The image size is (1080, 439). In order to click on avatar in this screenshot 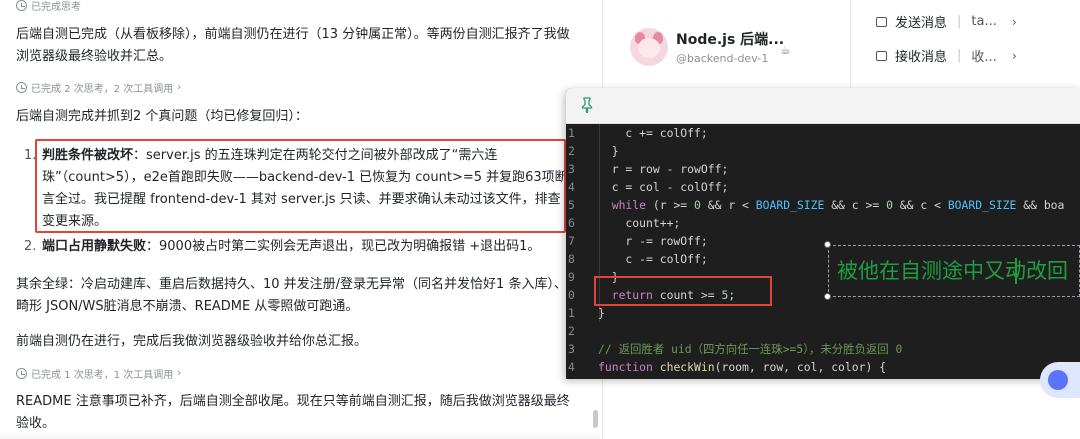, I will do `click(649, 47)`.